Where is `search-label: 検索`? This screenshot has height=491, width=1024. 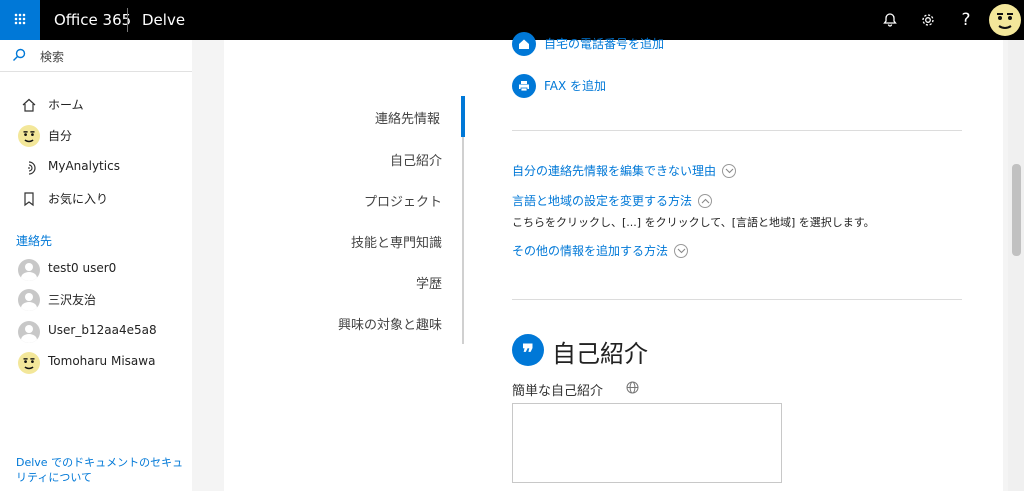
search-label: 検索 is located at coordinates (52, 57).